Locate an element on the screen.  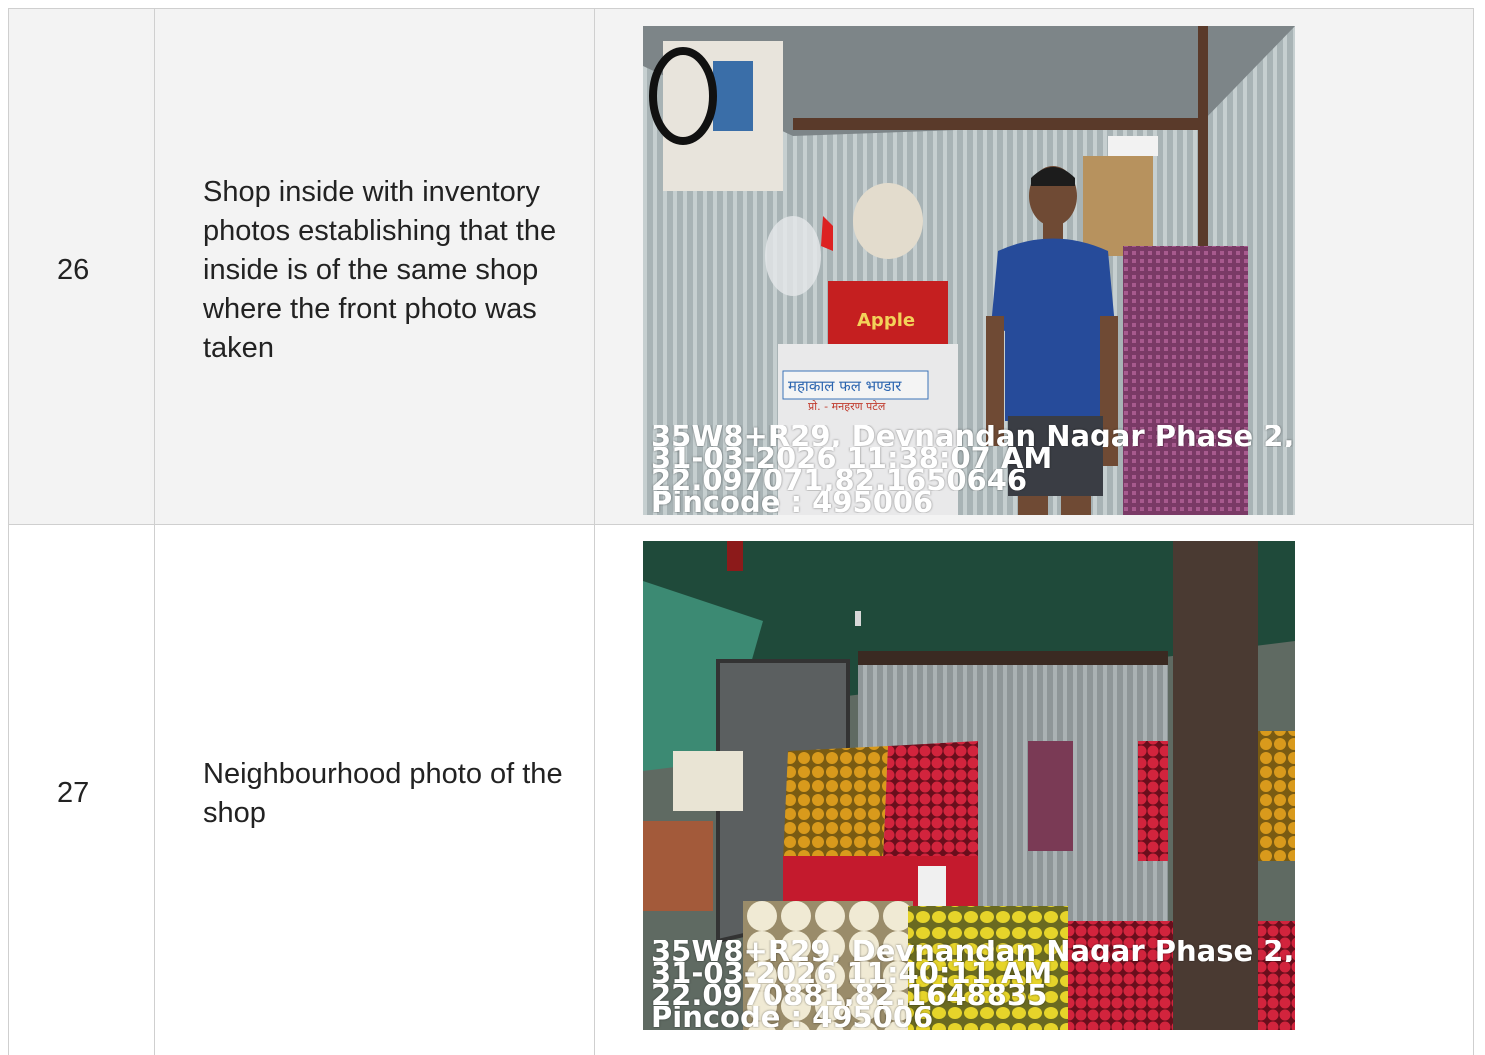
banner-subtext: प्रो. - मनहरण पटेल is located at coordinates (847, 406).